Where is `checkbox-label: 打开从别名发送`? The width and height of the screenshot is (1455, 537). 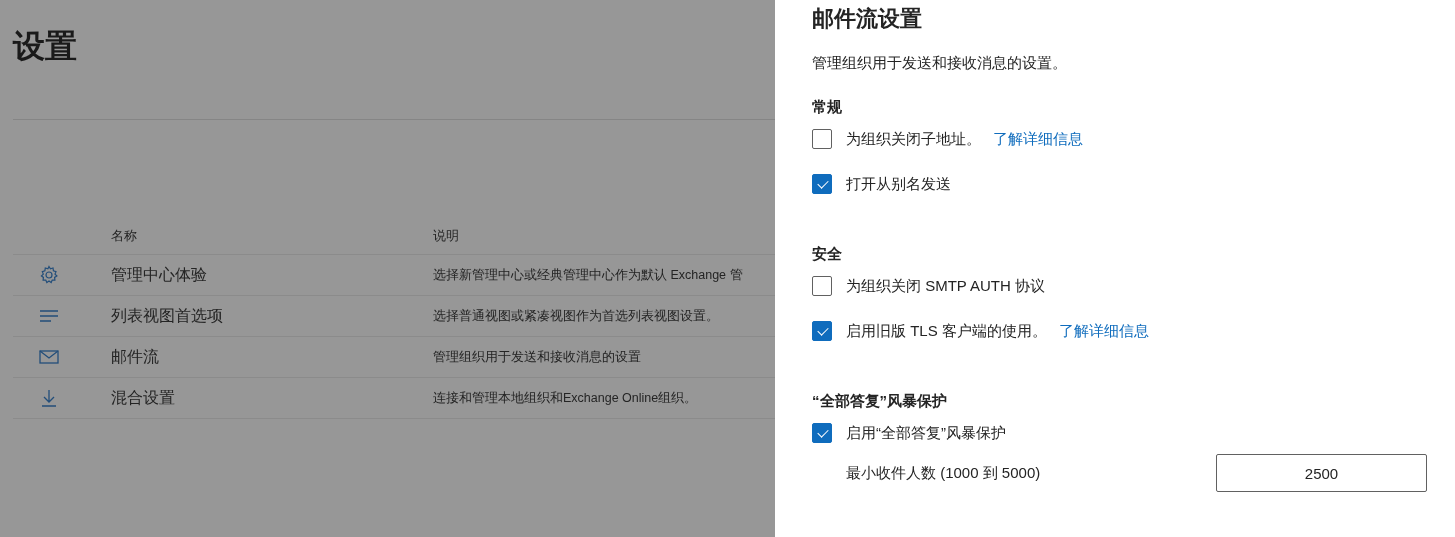
checkbox-label: 打开从别名发送 is located at coordinates (898, 184).